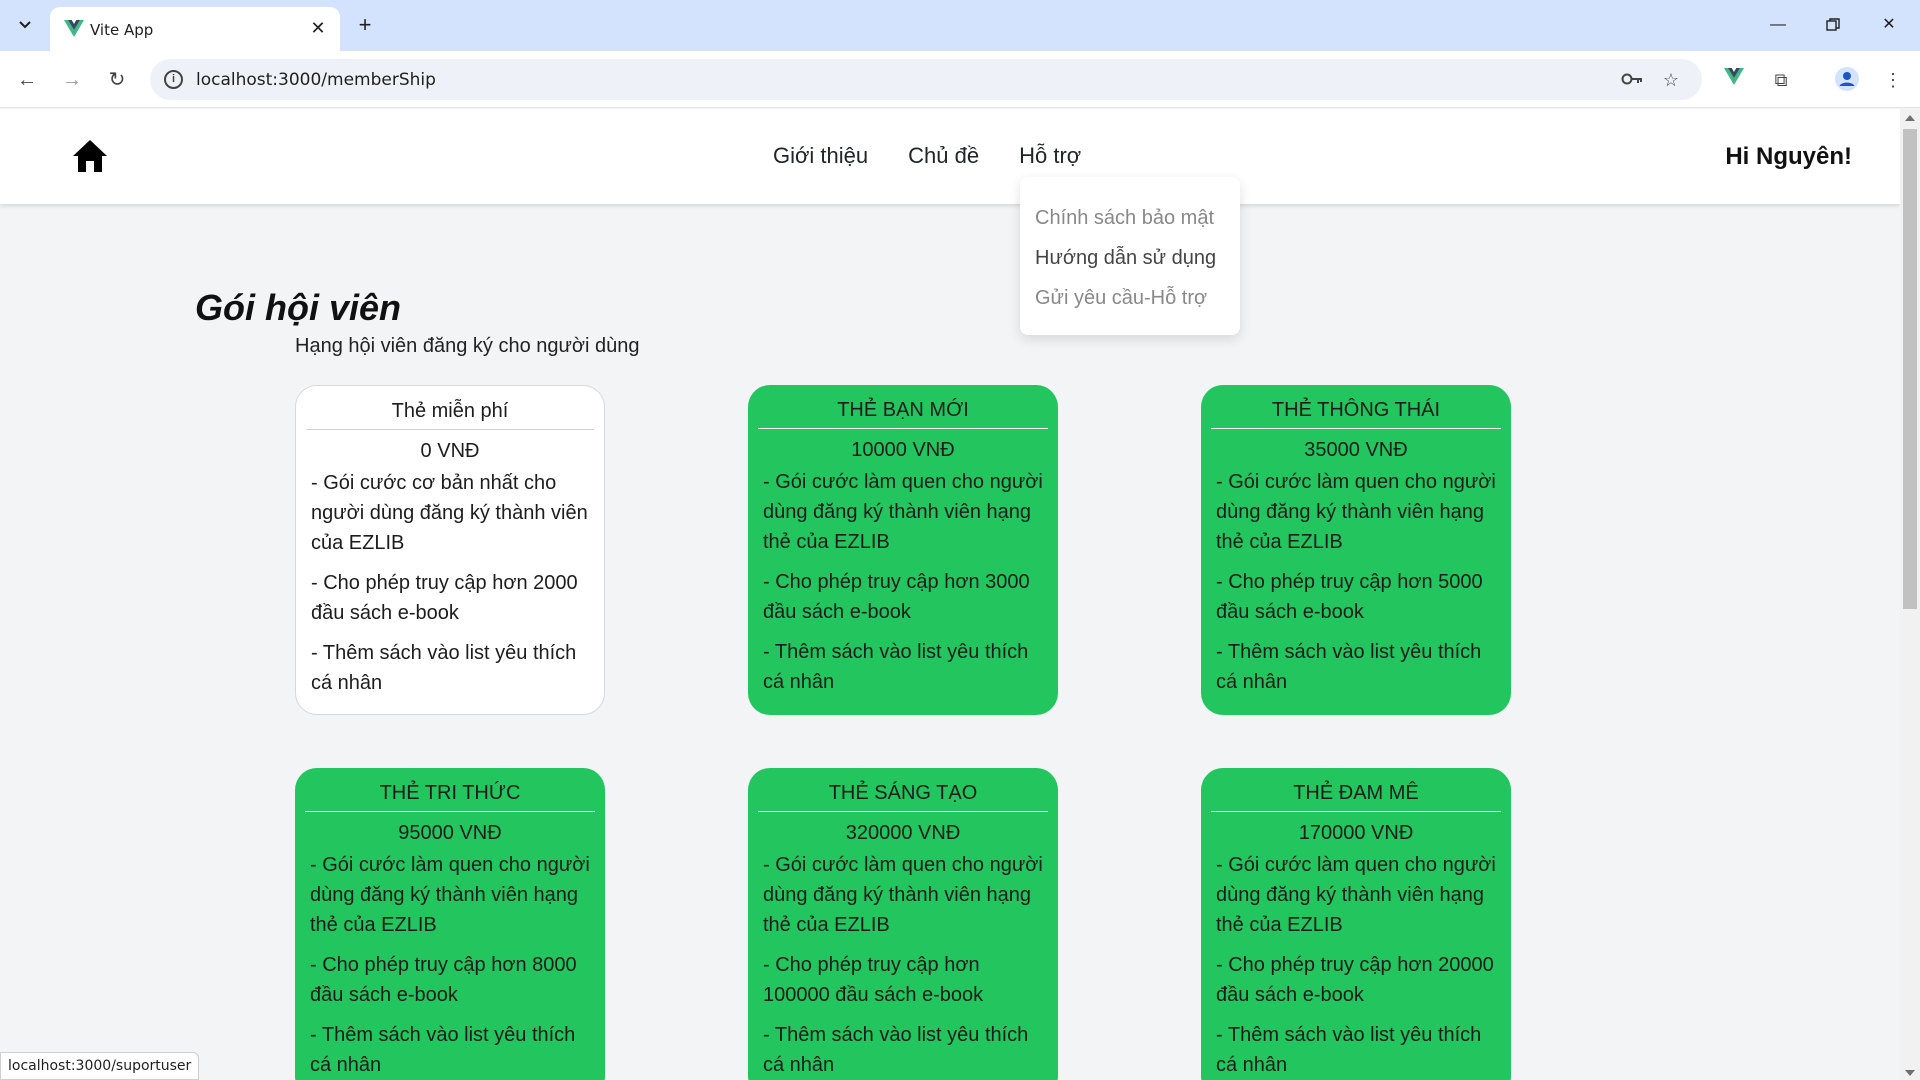  I want to click on card-name: THẺ SÁNG TẠO, so click(903, 795).